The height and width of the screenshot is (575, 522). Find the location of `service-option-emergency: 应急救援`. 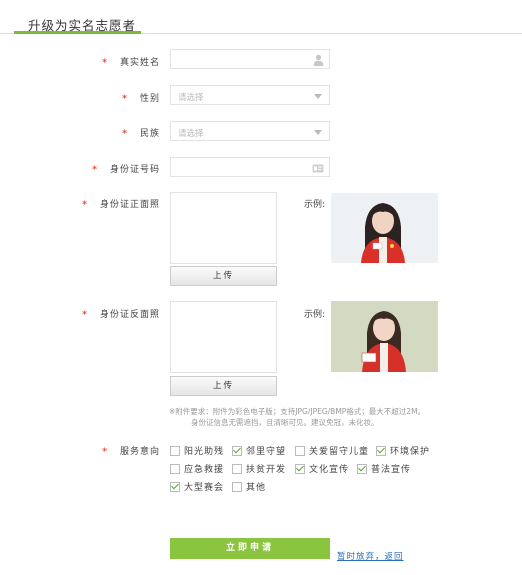

service-option-emergency: 应急救援 is located at coordinates (197, 468).